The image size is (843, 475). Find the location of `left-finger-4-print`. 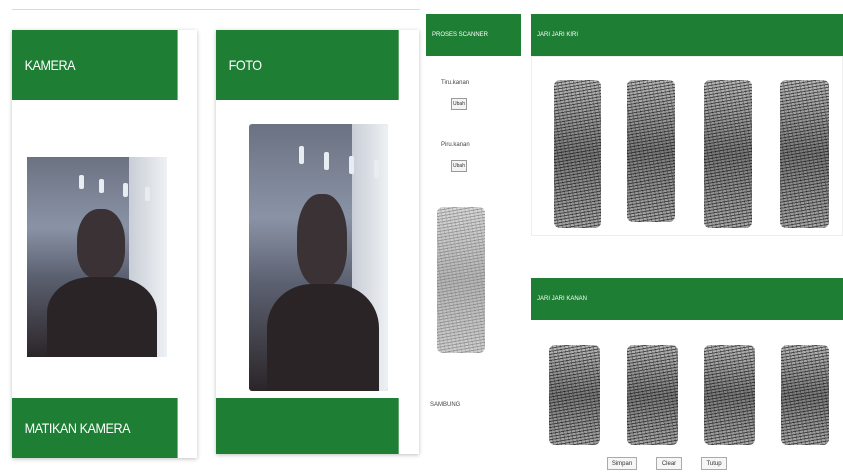

left-finger-4-print is located at coordinates (804, 154).